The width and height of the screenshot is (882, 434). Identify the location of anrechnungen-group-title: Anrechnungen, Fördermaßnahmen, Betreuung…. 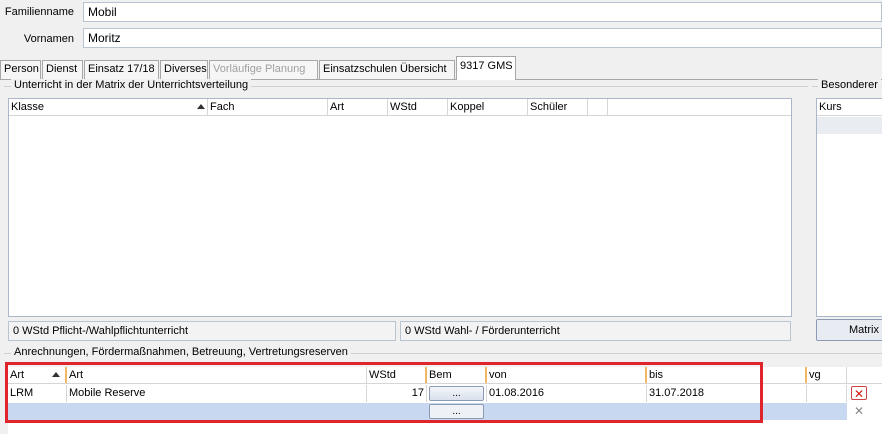
(181, 352).